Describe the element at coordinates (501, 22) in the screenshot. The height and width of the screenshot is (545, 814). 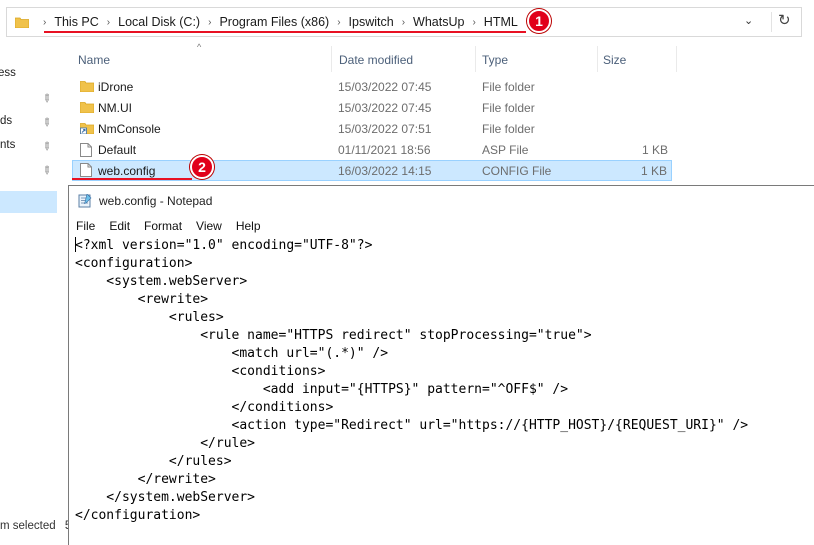
I see `breadcrumb-html: HTML` at that location.